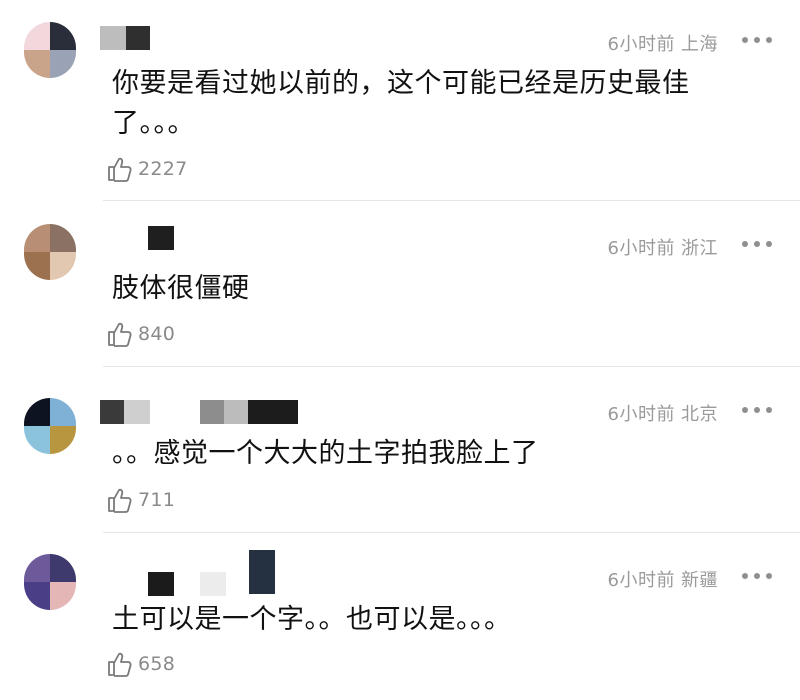 The height and width of the screenshot is (700, 800). I want to click on comment-text: 你要是看过她以前的，这个可能已经是历史最佳了。。。, so click(401, 103).